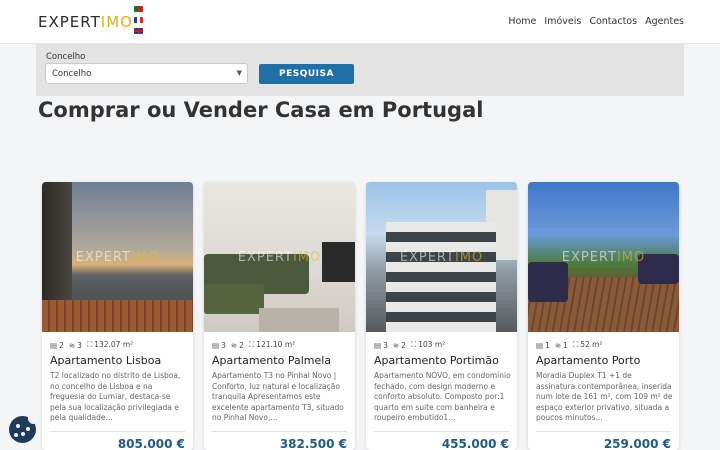 This screenshot has width=720, height=450. Describe the element at coordinates (591, 344) in the screenshot. I see `area-value: 52 m²` at that location.